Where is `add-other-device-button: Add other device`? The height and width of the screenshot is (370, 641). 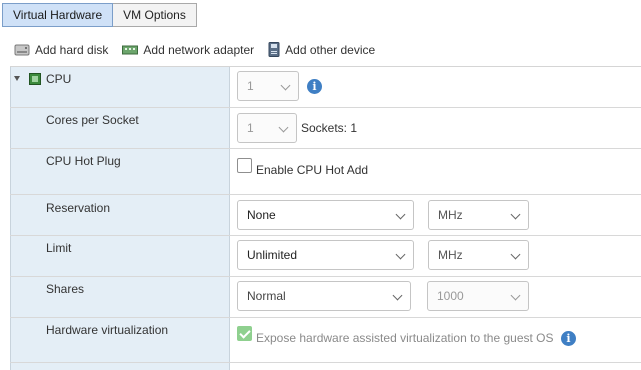
add-other-device-button: Add other device is located at coordinates (321, 49).